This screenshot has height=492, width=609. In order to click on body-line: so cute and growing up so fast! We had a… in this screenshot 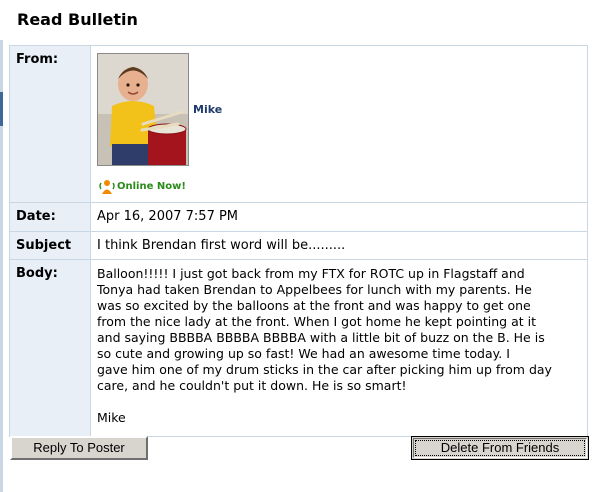, I will do `click(303, 353)`.